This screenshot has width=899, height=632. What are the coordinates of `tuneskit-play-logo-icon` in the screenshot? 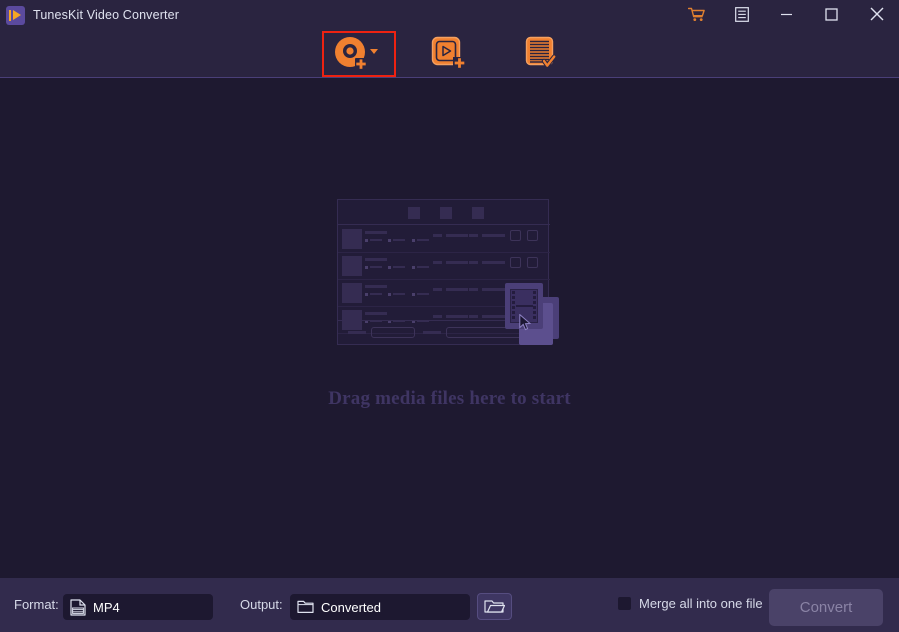 It's located at (15, 15).